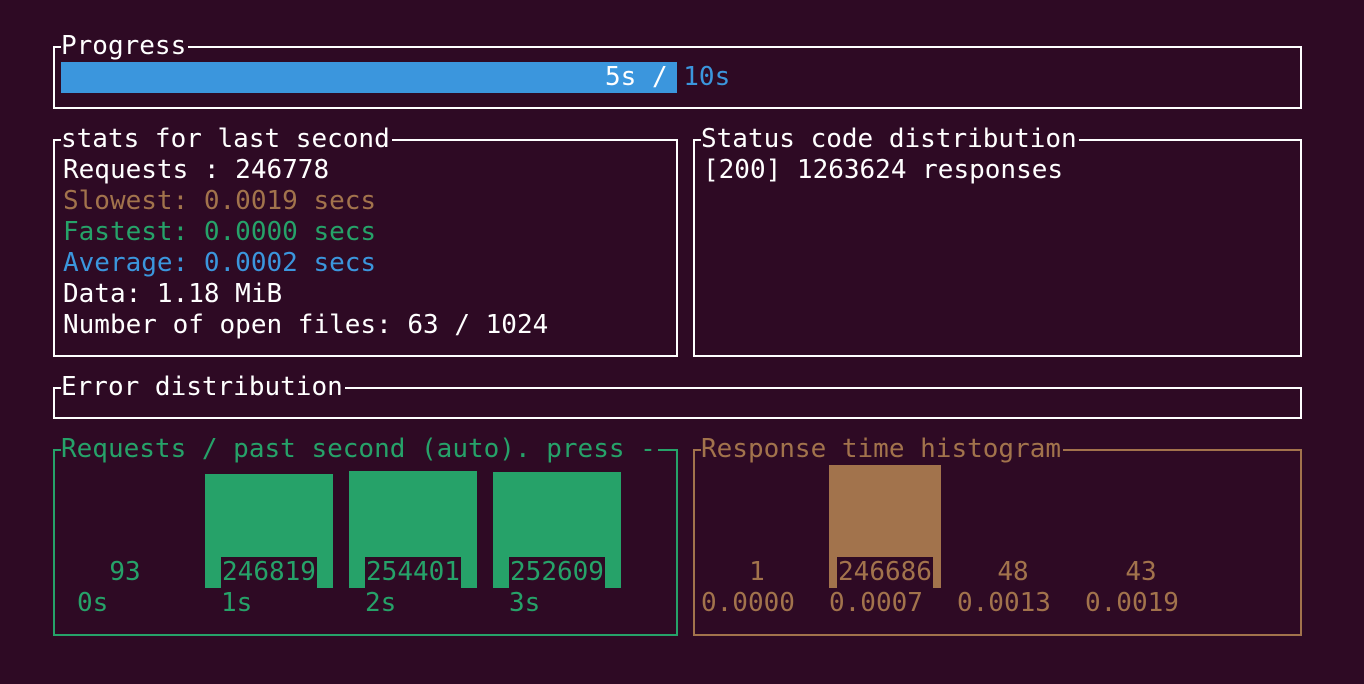 The image size is (1364, 684). What do you see at coordinates (93, 603) in the screenshot?
I see `requests-x-label: 0s` at bounding box center [93, 603].